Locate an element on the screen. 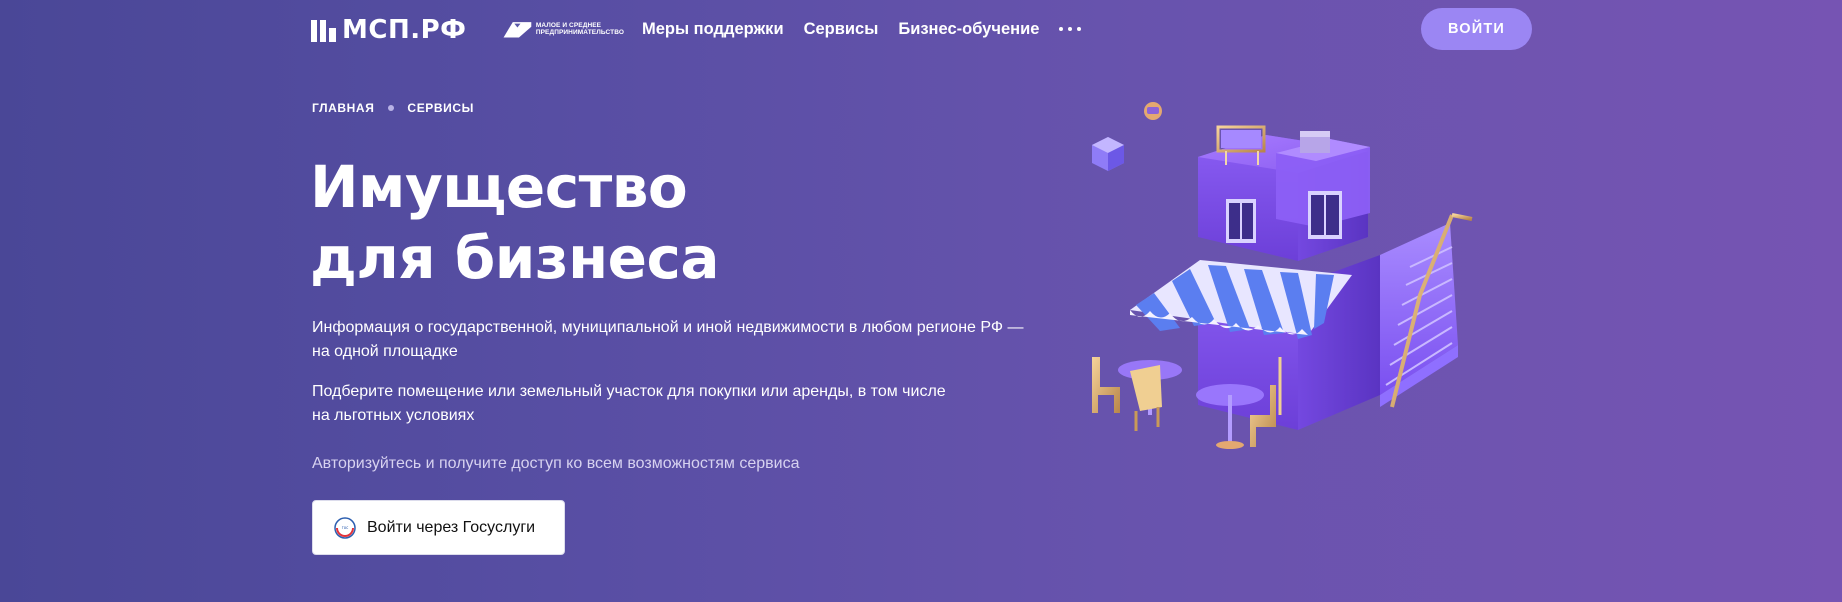 This screenshot has height=602, width=1842. floating-cube-icon is located at coordinates (1108, 154).